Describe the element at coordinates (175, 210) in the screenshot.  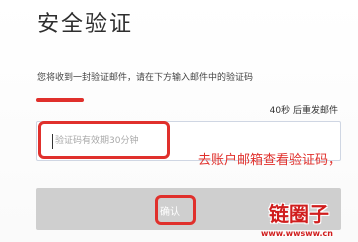
I see `annotation-highlight-button` at that location.